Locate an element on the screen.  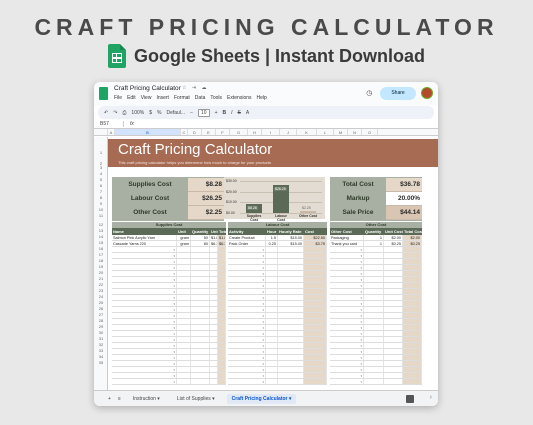
table-cell: $2.00 is located at coordinates (393, 237).